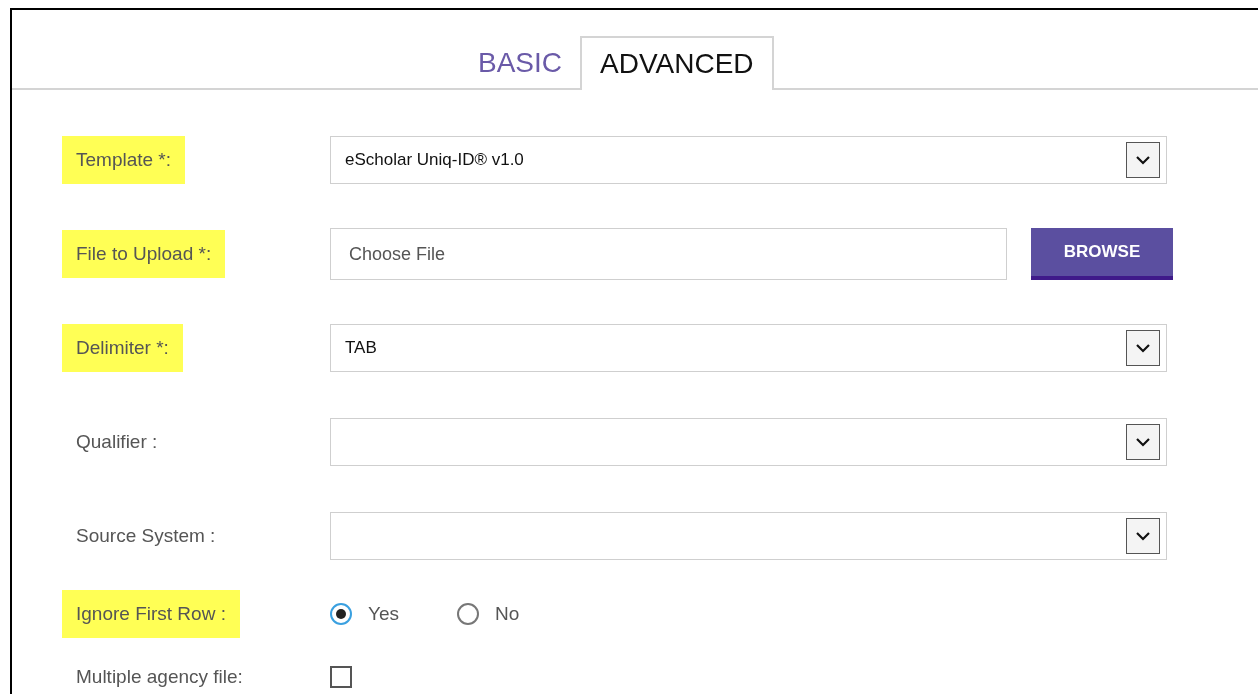  Describe the element at coordinates (159, 676) in the screenshot. I see `field-label: Multiple agency file:` at that location.